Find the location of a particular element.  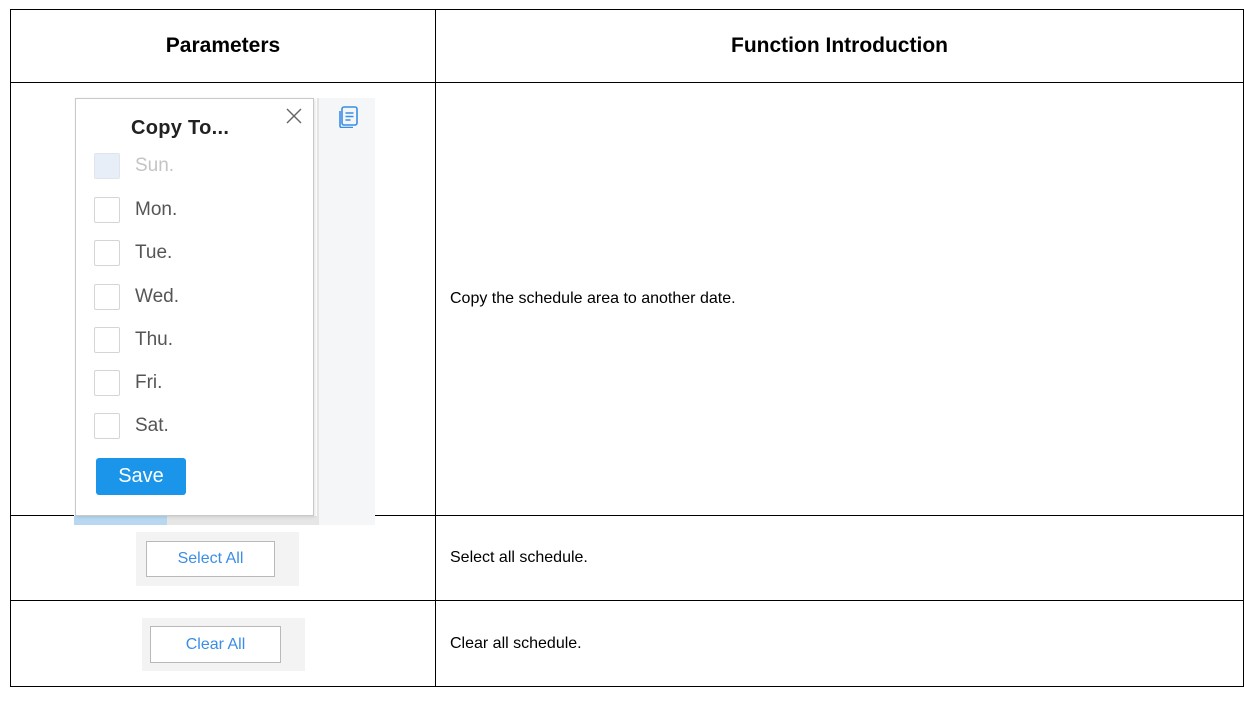

function-description: Select all schedule. is located at coordinates (839, 558).